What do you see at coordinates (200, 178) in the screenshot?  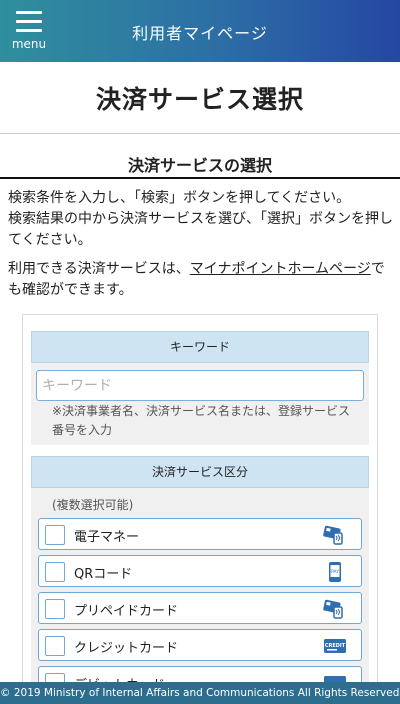 I see `section-divider` at bounding box center [200, 178].